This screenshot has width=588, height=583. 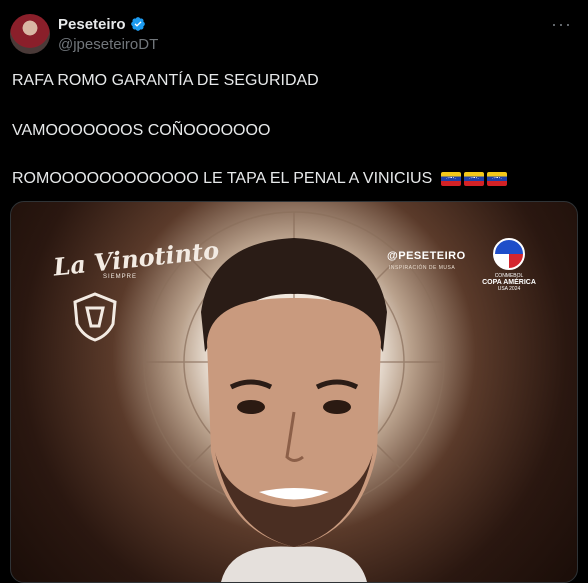 I want to click on brand-watermark: @PESETEIRO, so click(x=426, y=256).